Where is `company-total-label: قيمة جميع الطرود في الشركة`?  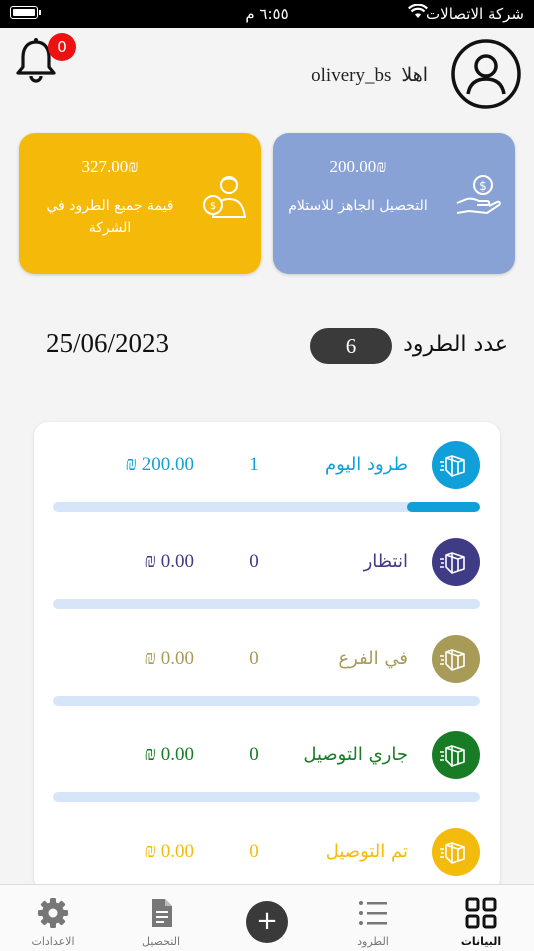
company-total-label: قيمة جميع الطرود في الشركة is located at coordinates (110, 217).